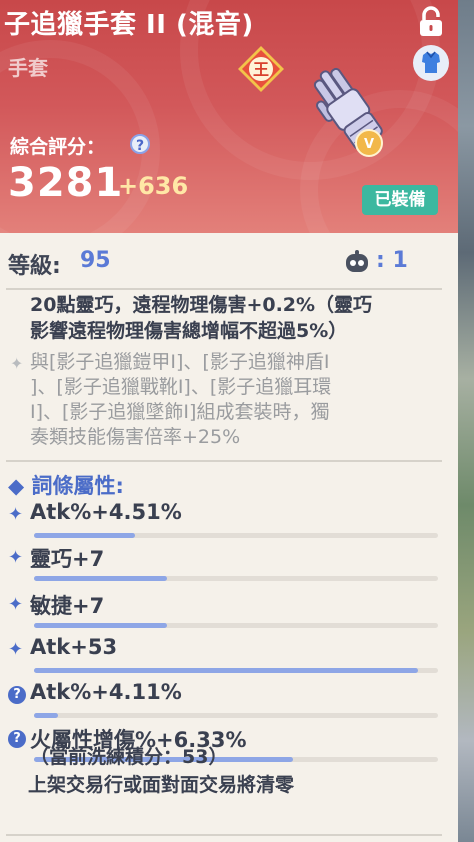 The height and width of the screenshot is (842, 474). Describe the element at coordinates (129, 25) in the screenshot. I see `item-title: 子追獵手套 II (混音)` at that location.